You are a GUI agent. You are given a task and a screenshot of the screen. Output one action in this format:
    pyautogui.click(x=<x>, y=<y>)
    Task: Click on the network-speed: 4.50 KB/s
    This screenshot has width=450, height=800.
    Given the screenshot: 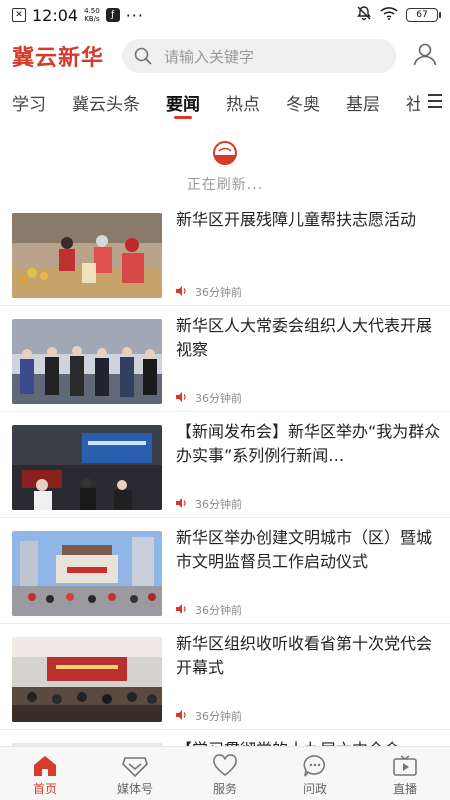 What is the action you would take?
    pyautogui.click(x=92, y=15)
    